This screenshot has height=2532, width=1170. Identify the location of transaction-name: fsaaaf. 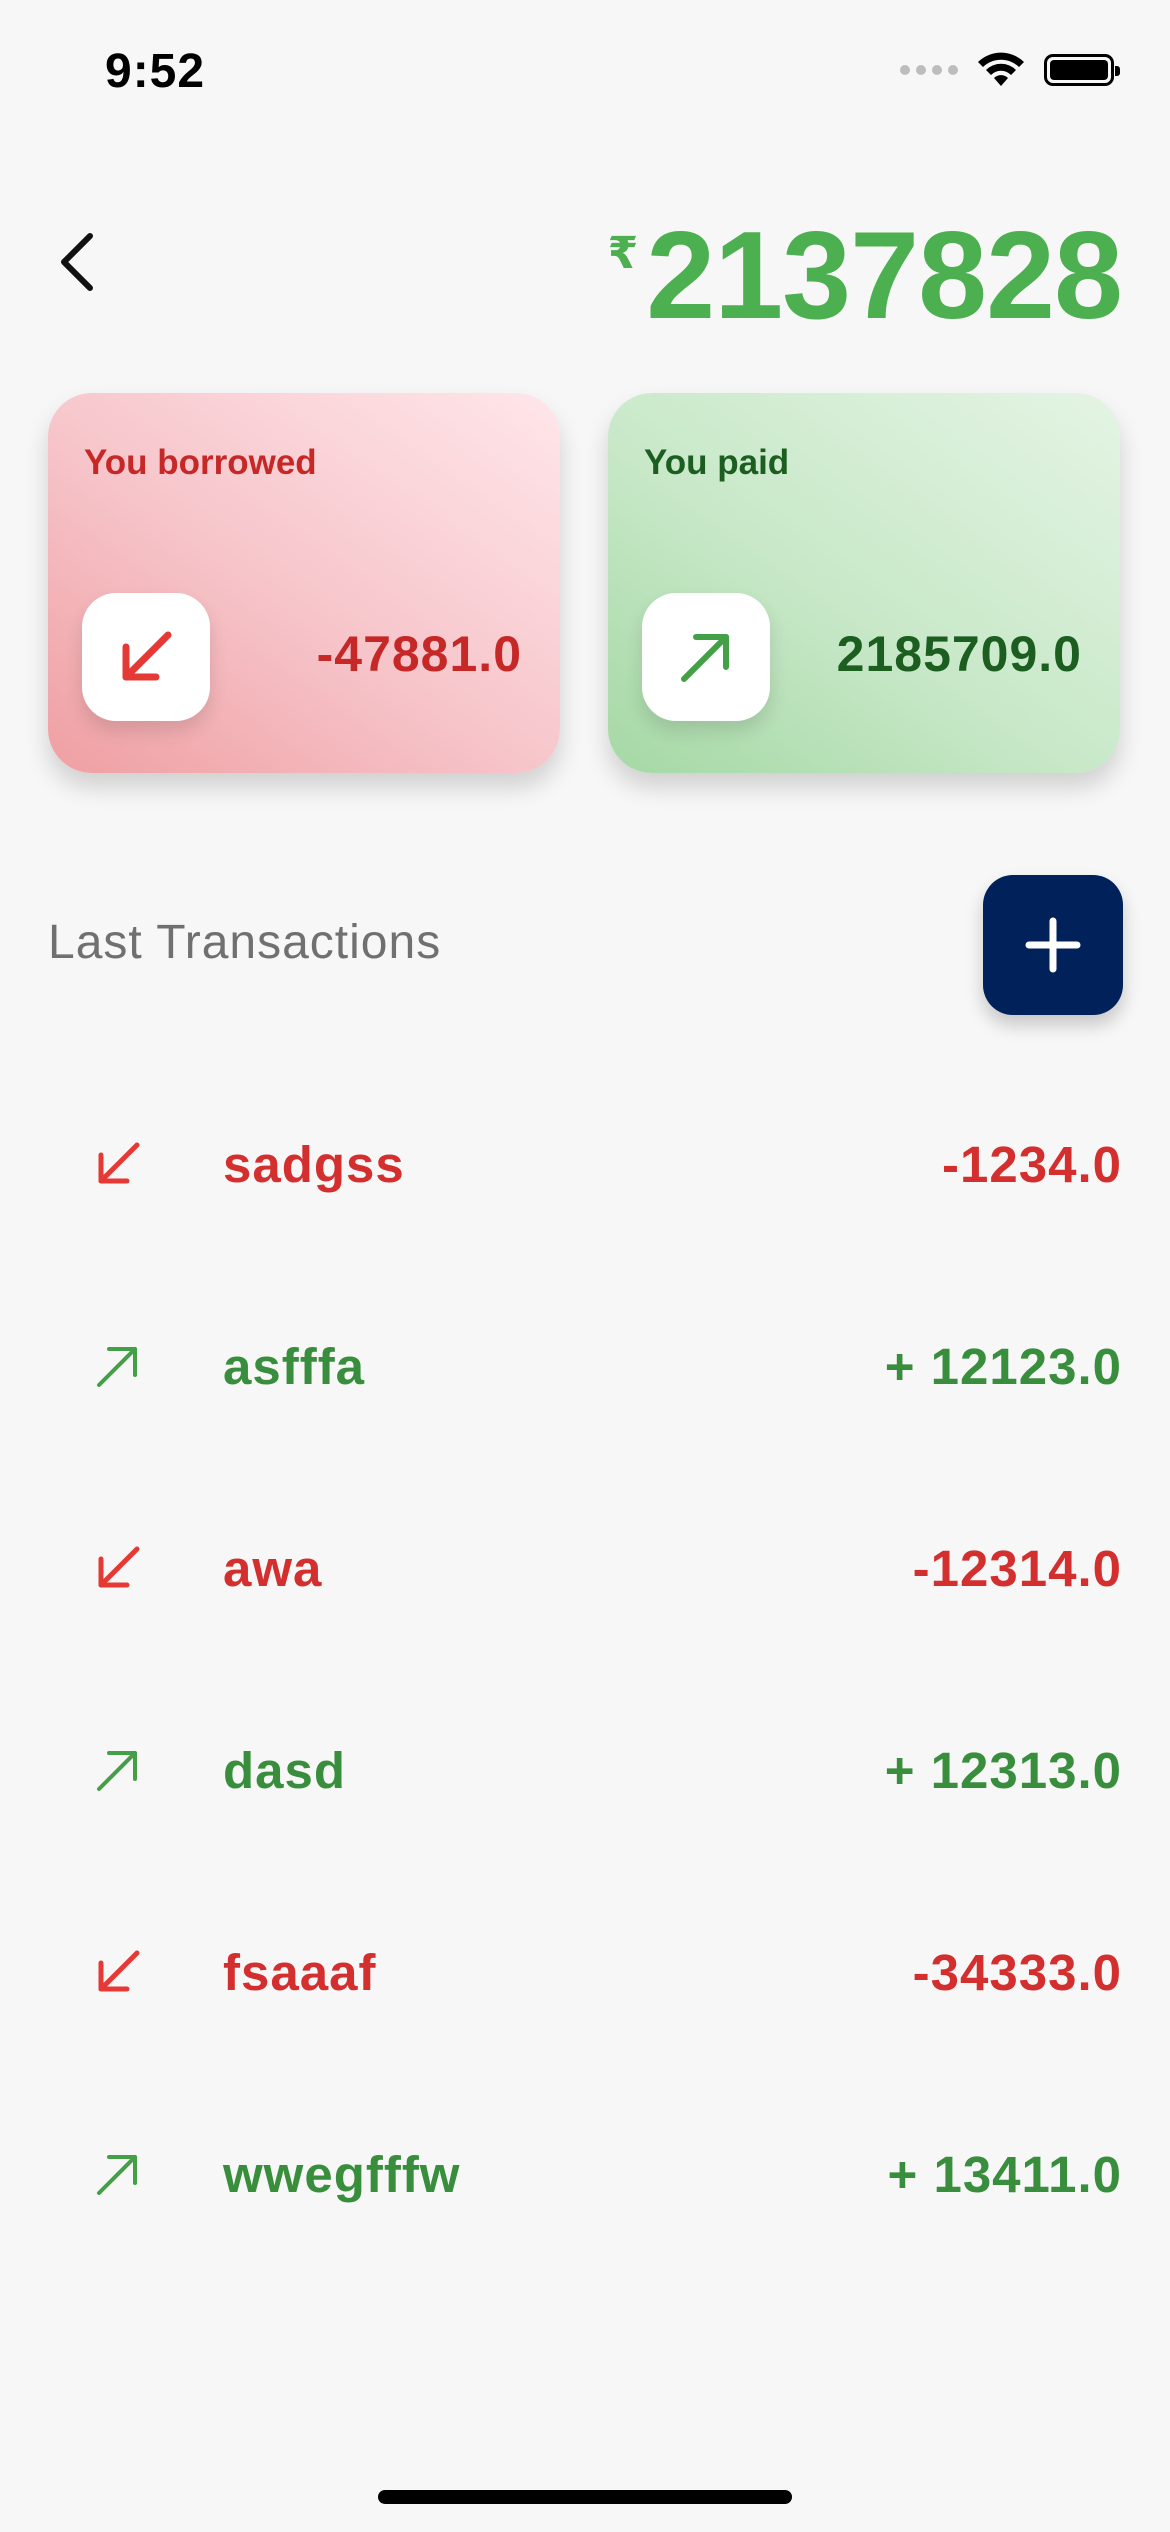
(300, 1972).